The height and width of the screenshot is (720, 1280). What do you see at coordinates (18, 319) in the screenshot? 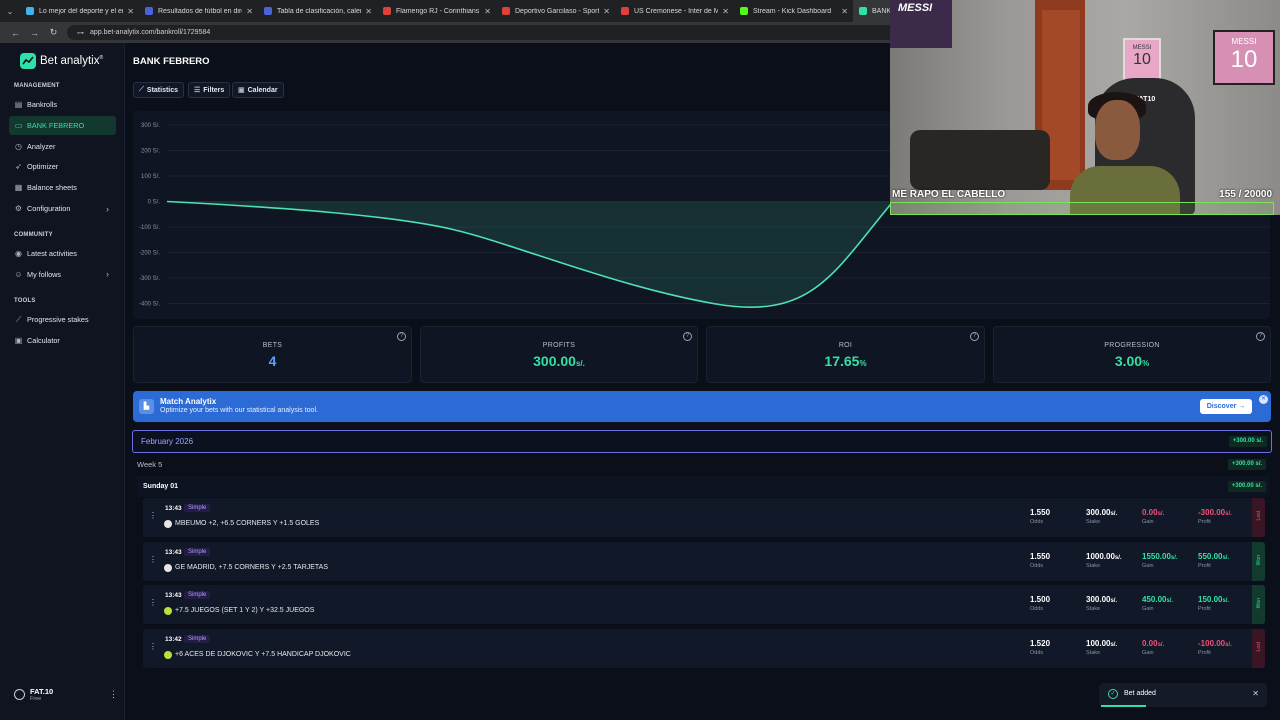
I see `stakes-icon: ⟋` at bounding box center [18, 319].